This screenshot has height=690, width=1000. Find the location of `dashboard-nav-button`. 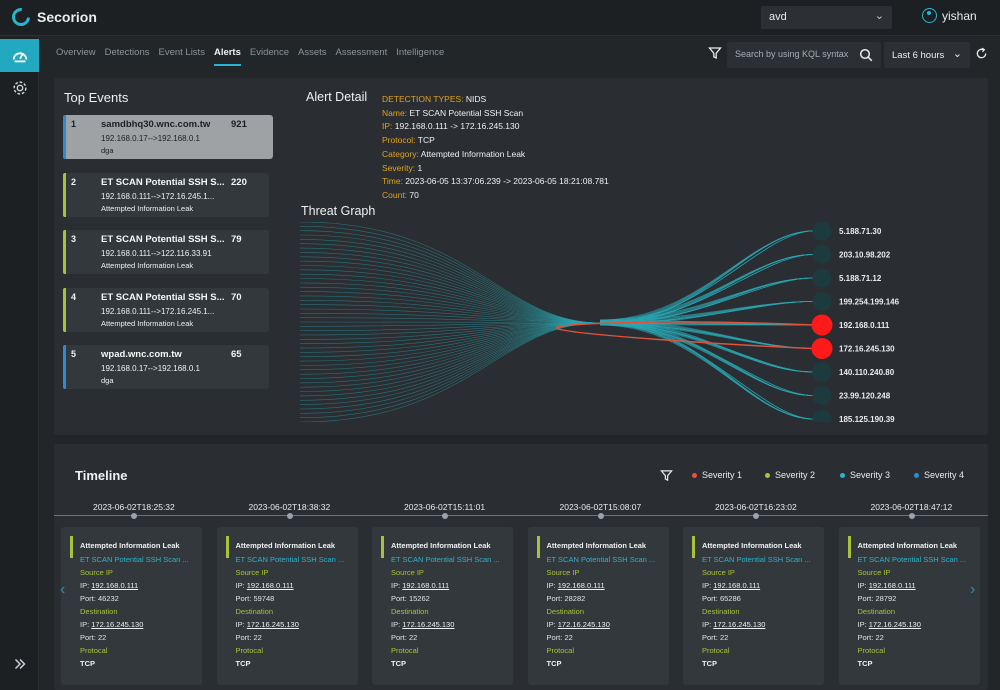

dashboard-nav-button is located at coordinates (19, 55).